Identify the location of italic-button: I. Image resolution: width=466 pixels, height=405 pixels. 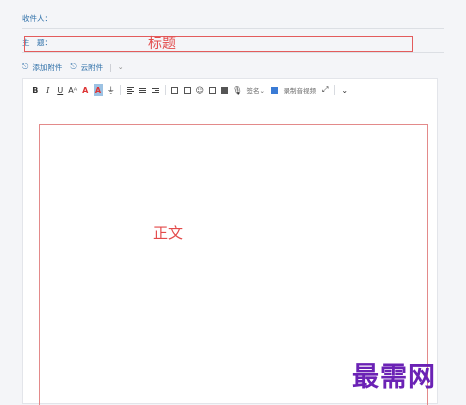
(48, 90).